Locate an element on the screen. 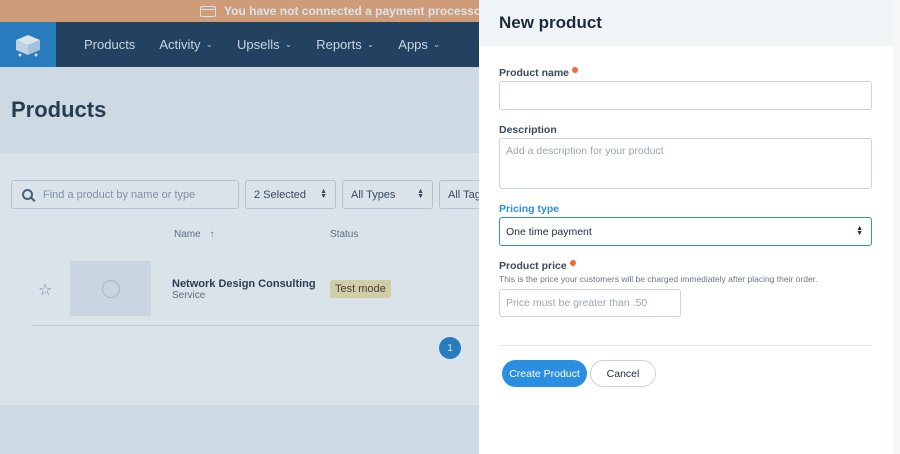 The image size is (900, 454). product-price-label: Product price is located at coordinates (537, 266).